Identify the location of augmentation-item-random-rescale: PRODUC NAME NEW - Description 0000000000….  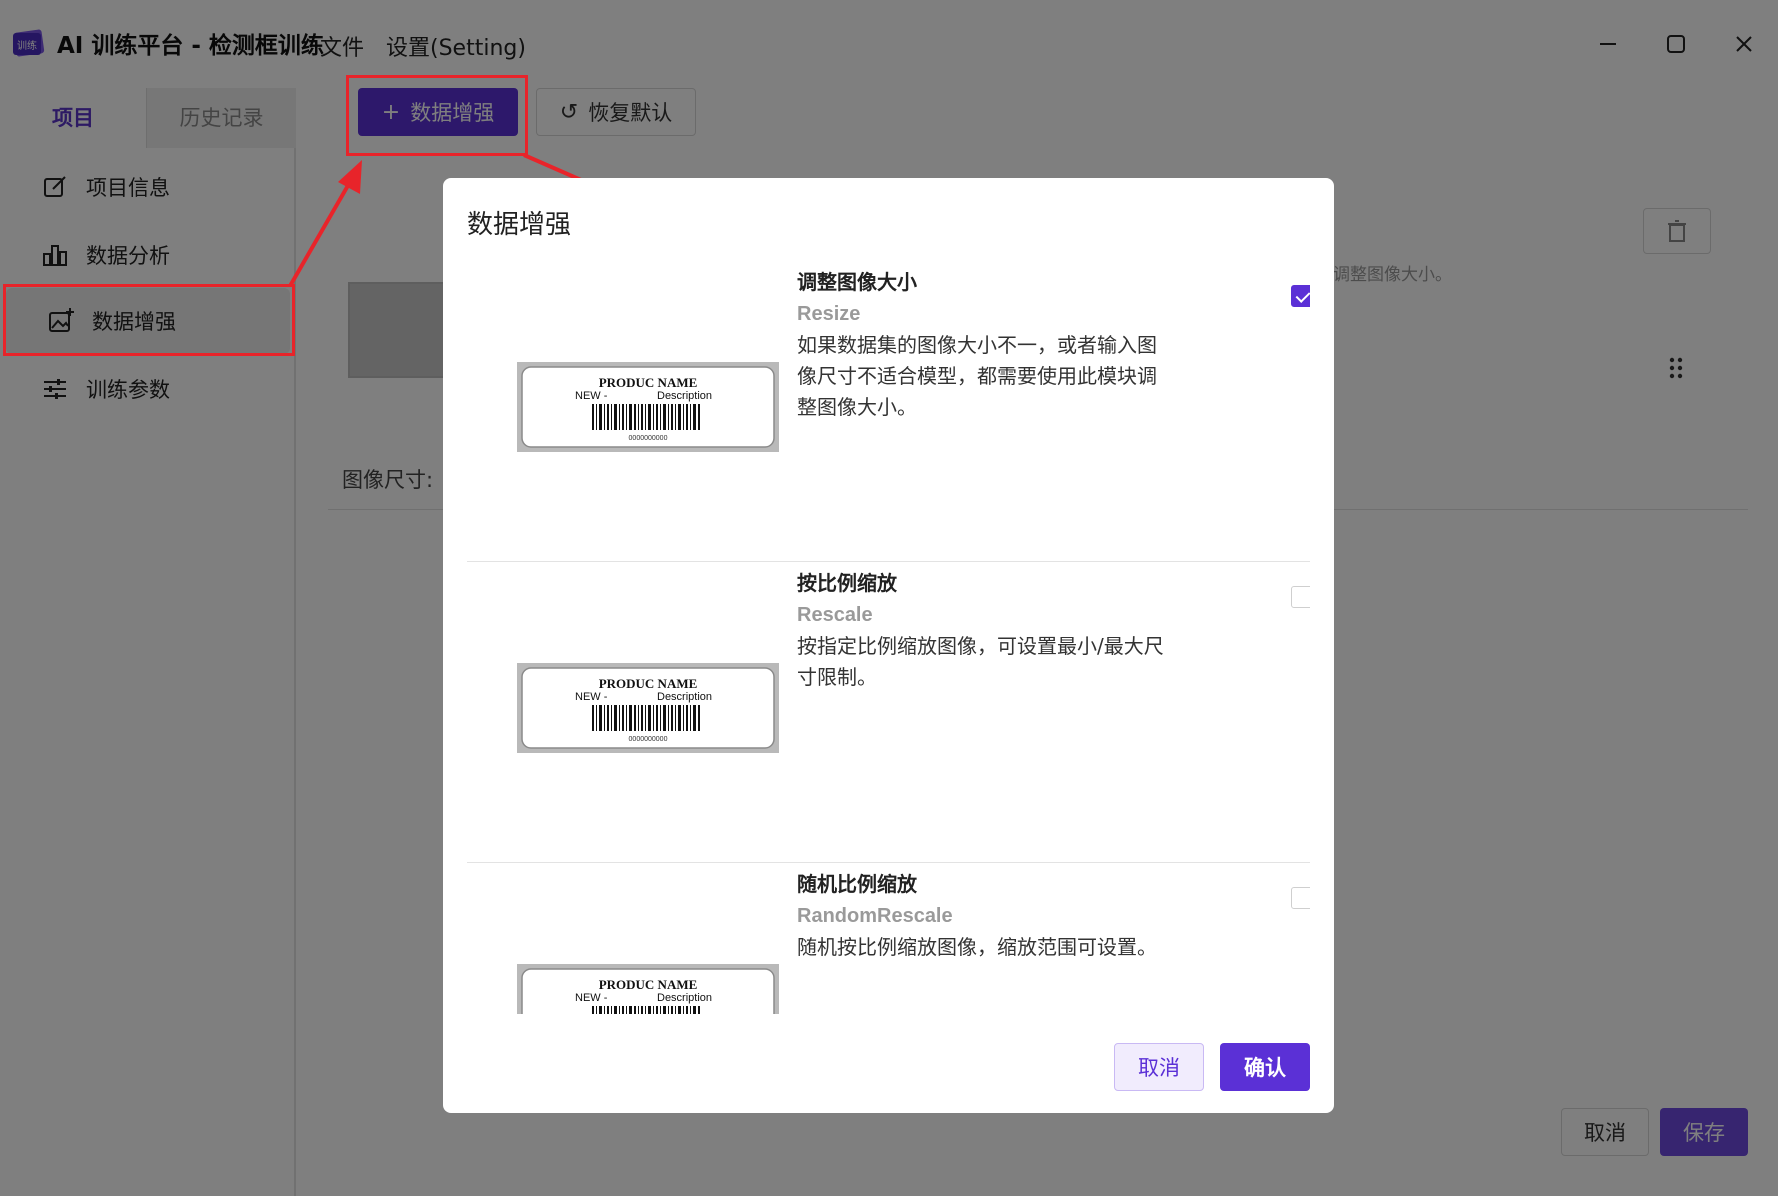
(888, 939).